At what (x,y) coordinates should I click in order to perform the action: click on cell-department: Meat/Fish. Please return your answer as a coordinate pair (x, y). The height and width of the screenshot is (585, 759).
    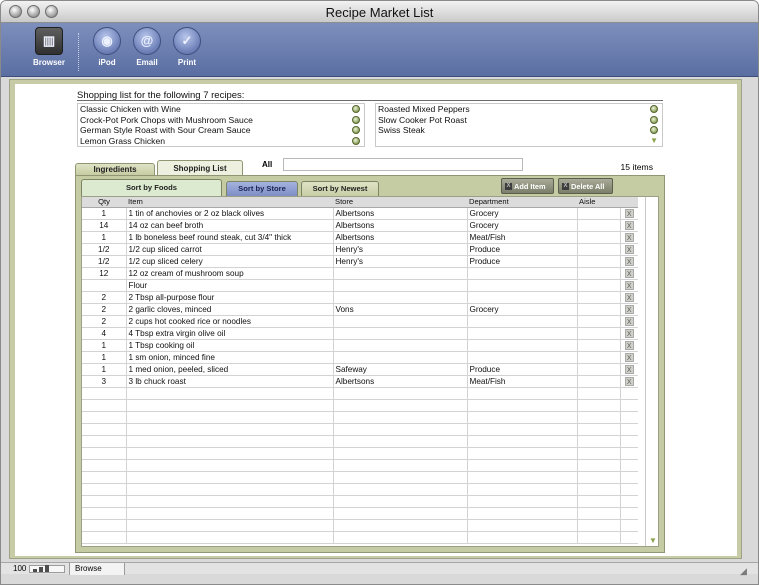
    Looking at the image, I should click on (522, 381).